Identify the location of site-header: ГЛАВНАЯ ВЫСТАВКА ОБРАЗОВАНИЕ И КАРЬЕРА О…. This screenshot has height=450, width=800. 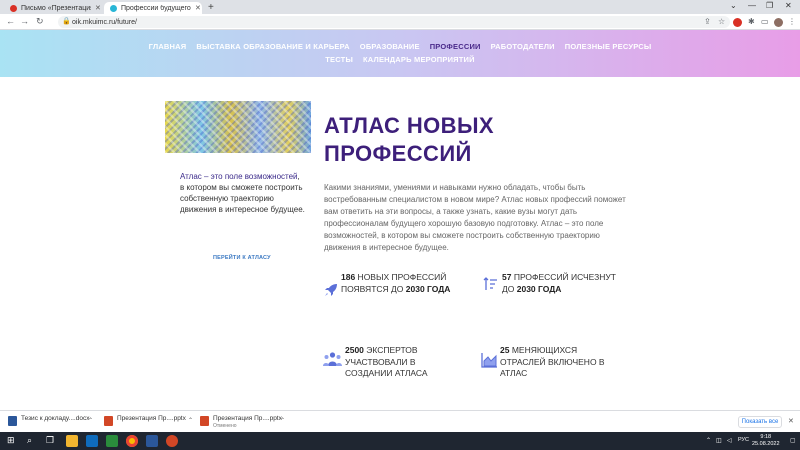
(400, 53).